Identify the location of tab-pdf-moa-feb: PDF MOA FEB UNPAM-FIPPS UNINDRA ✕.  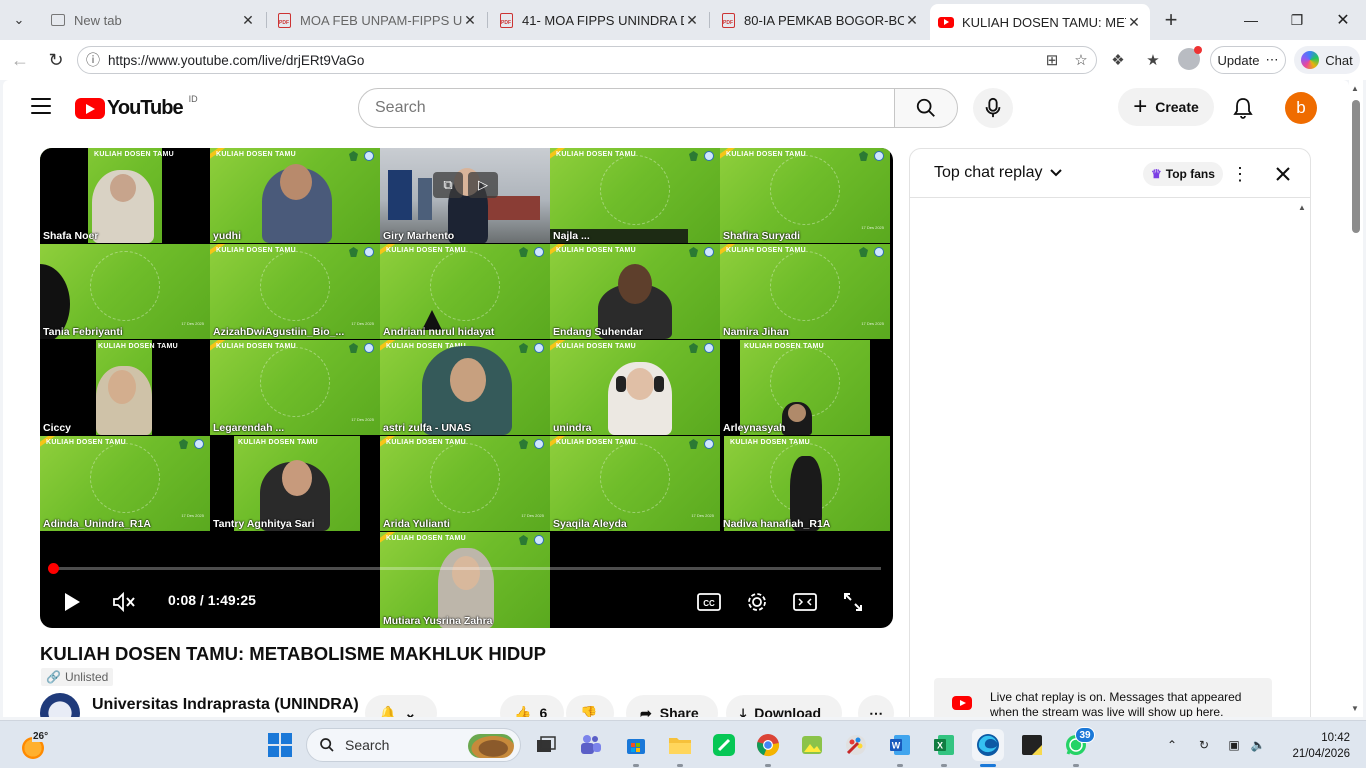
(377, 20).